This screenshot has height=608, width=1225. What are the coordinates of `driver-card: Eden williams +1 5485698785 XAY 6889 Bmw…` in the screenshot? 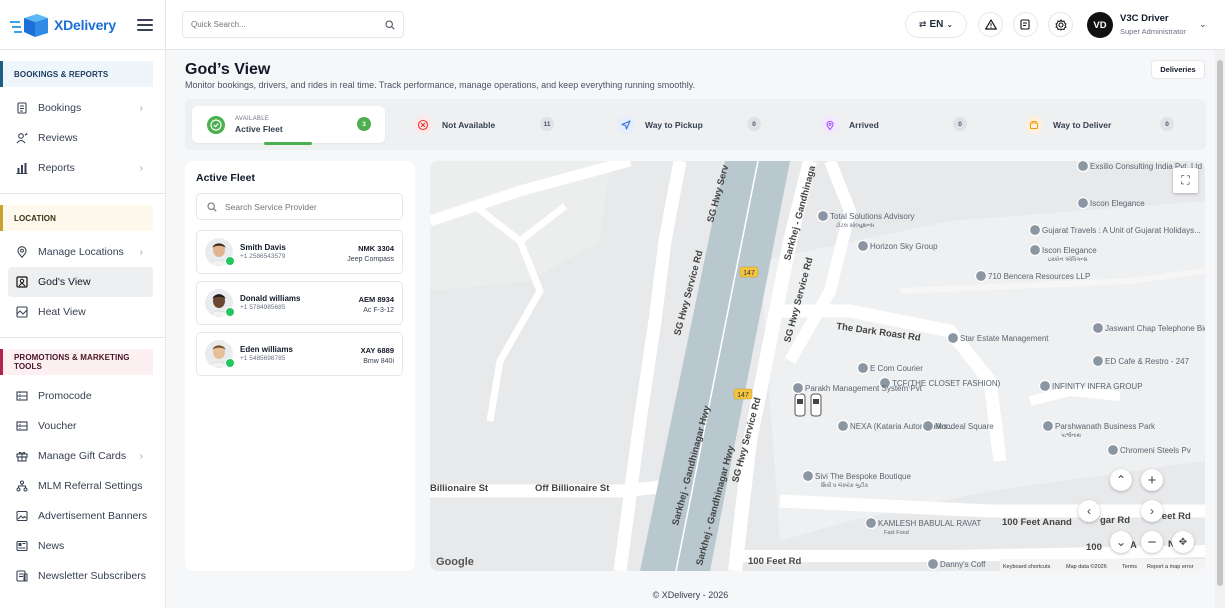 It's located at (299, 354).